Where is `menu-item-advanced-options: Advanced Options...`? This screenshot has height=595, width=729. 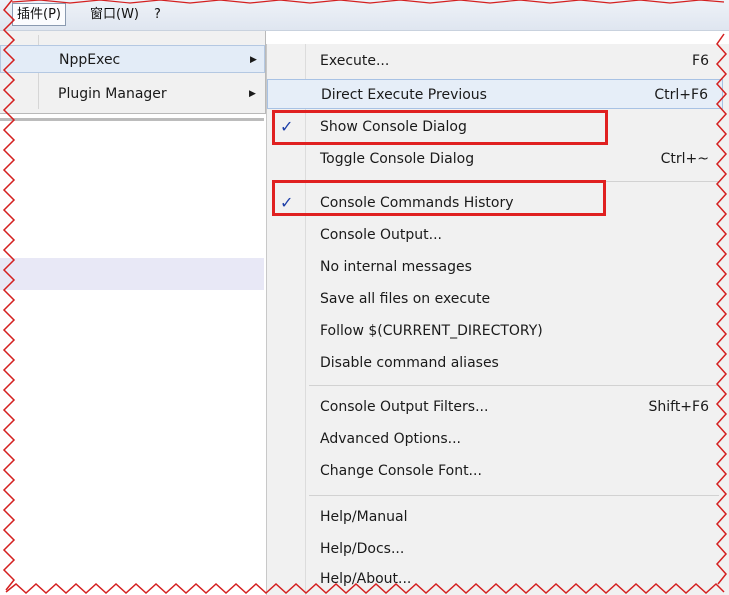 menu-item-advanced-options: Advanced Options... is located at coordinates (495, 439).